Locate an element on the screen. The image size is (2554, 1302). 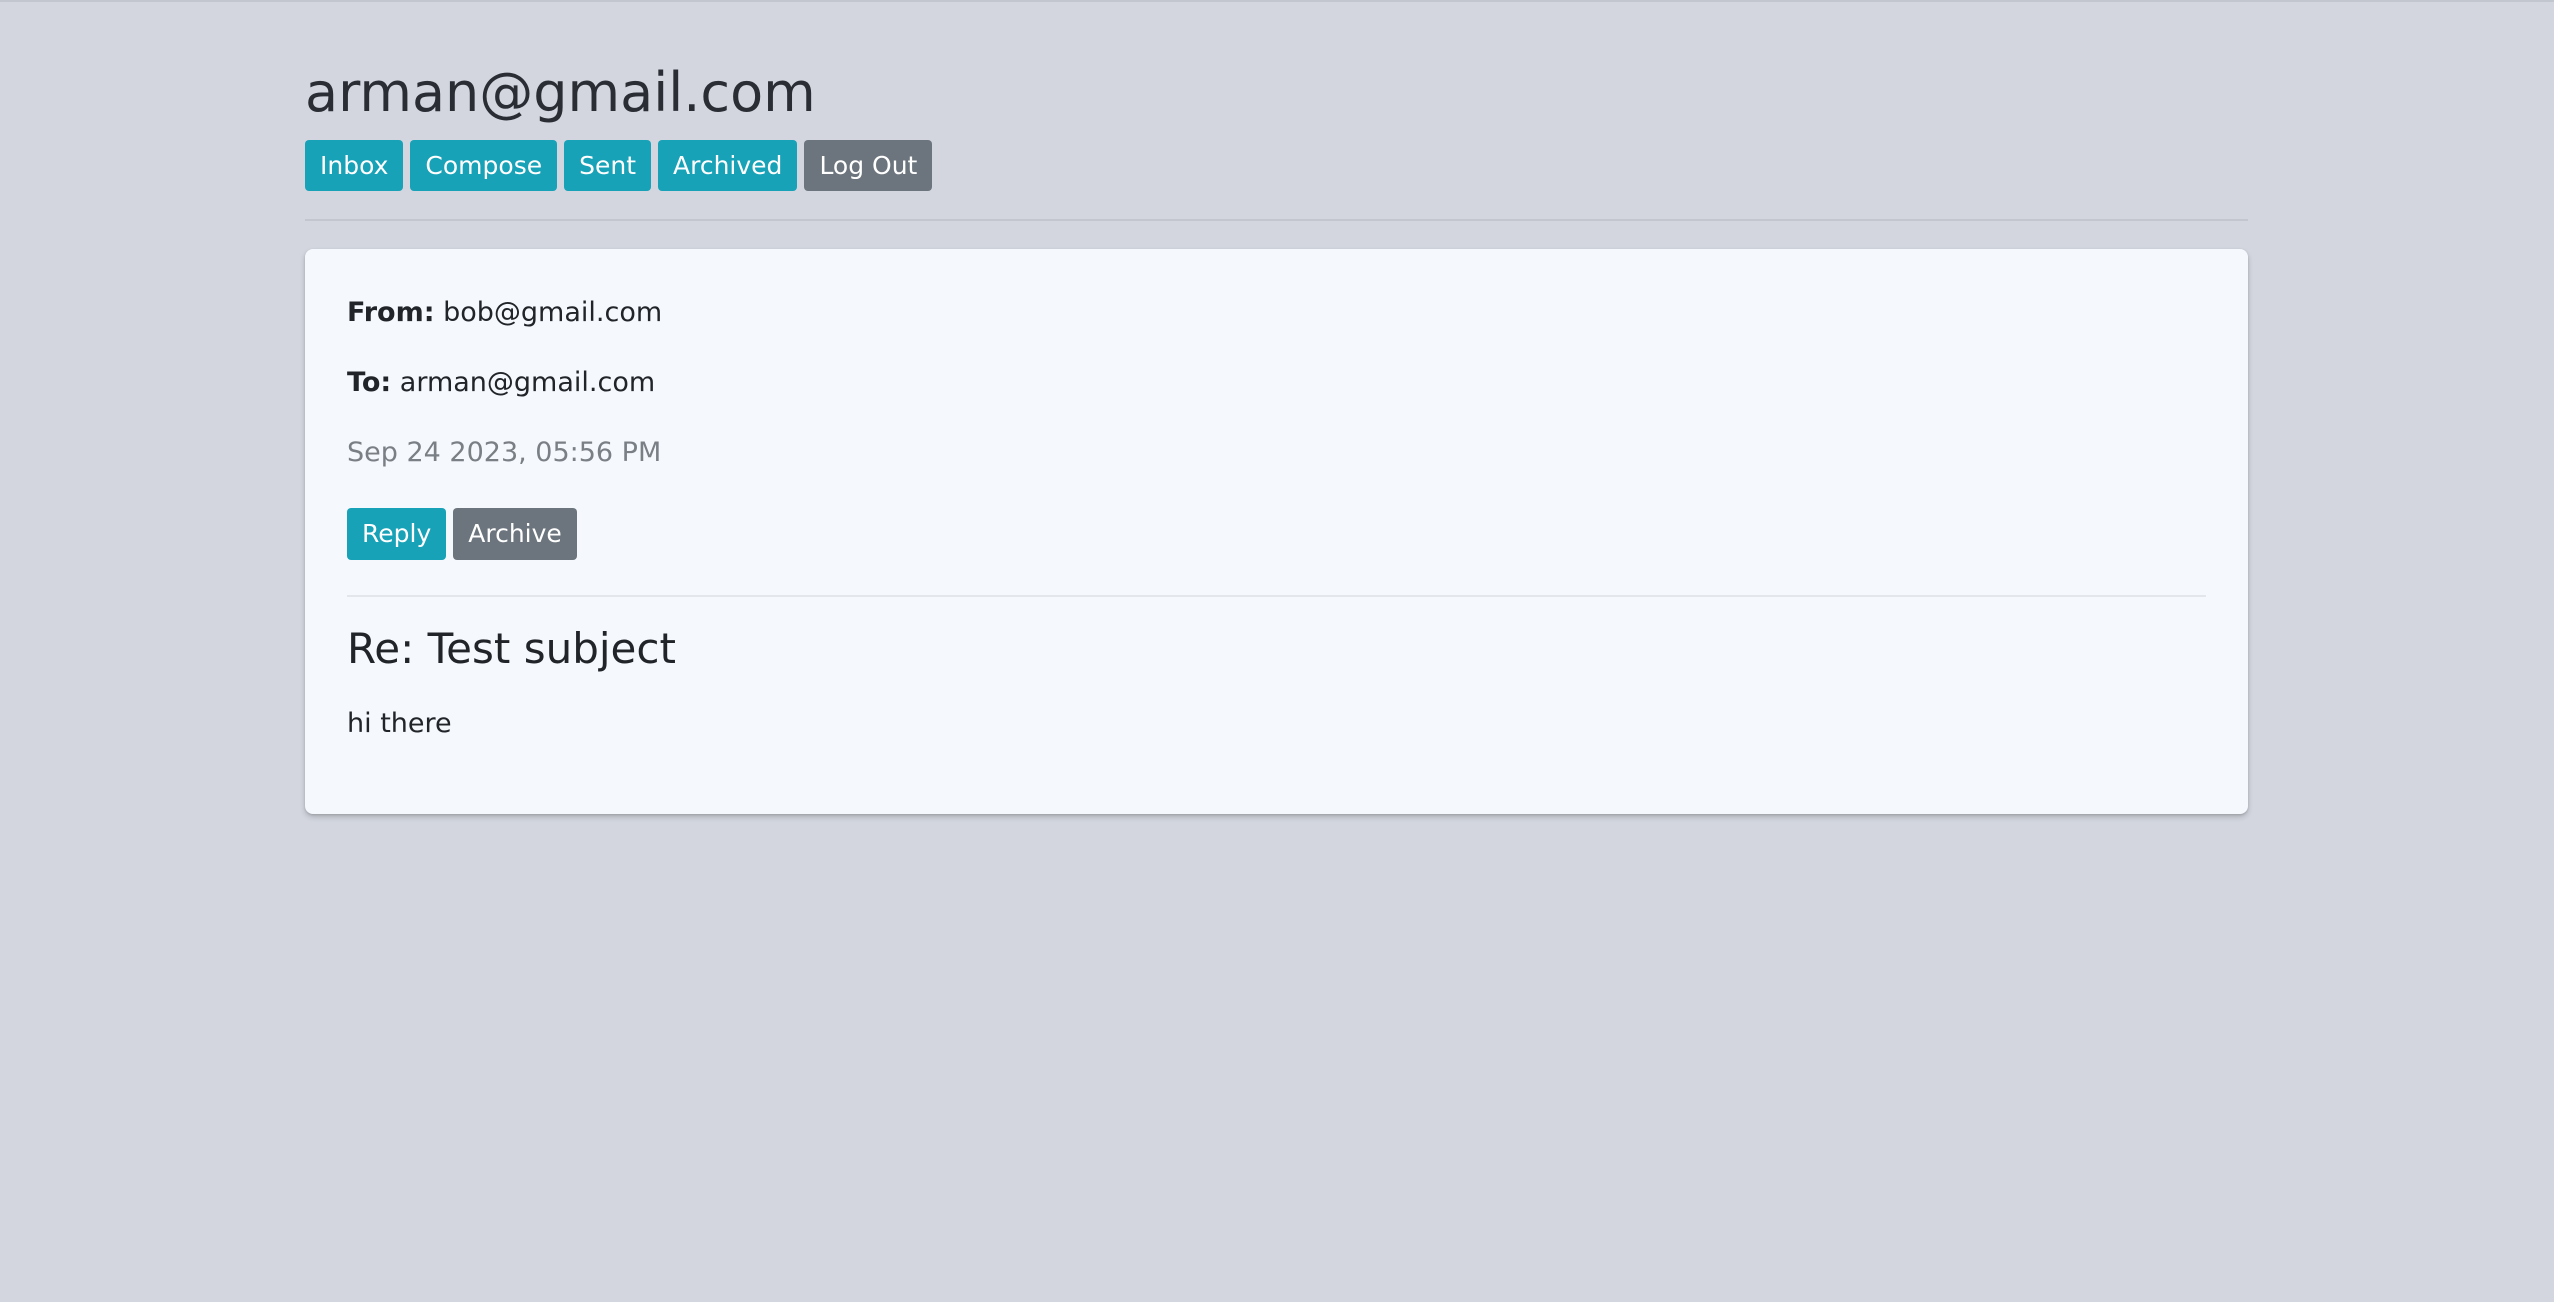
archive-button: Archive is located at coordinates (515, 534).